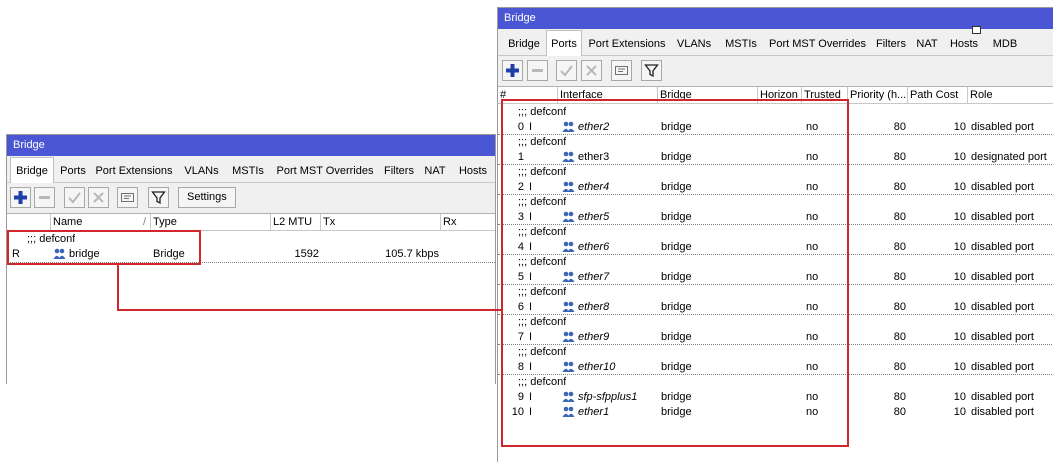 This screenshot has height=464, width=1053. I want to click on connector-line-vertical, so click(118, 287).